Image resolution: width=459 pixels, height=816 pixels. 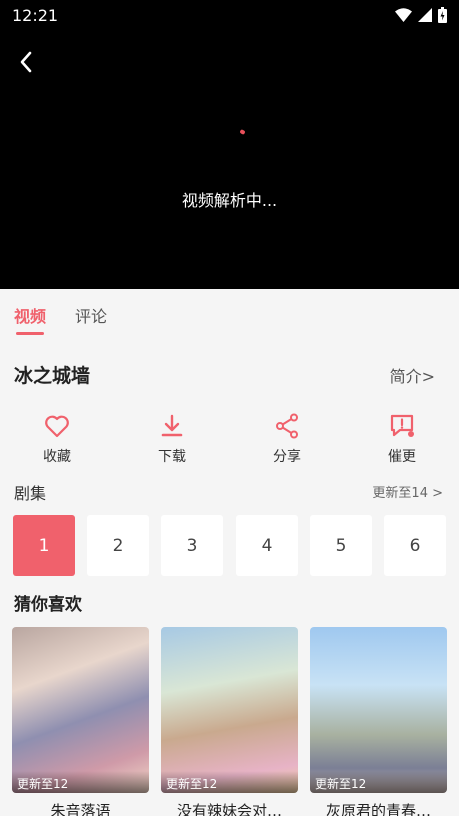 What do you see at coordinates (403, 15) in the screenshot?
I see `wifi-icon` at bounding box center [403, 15].